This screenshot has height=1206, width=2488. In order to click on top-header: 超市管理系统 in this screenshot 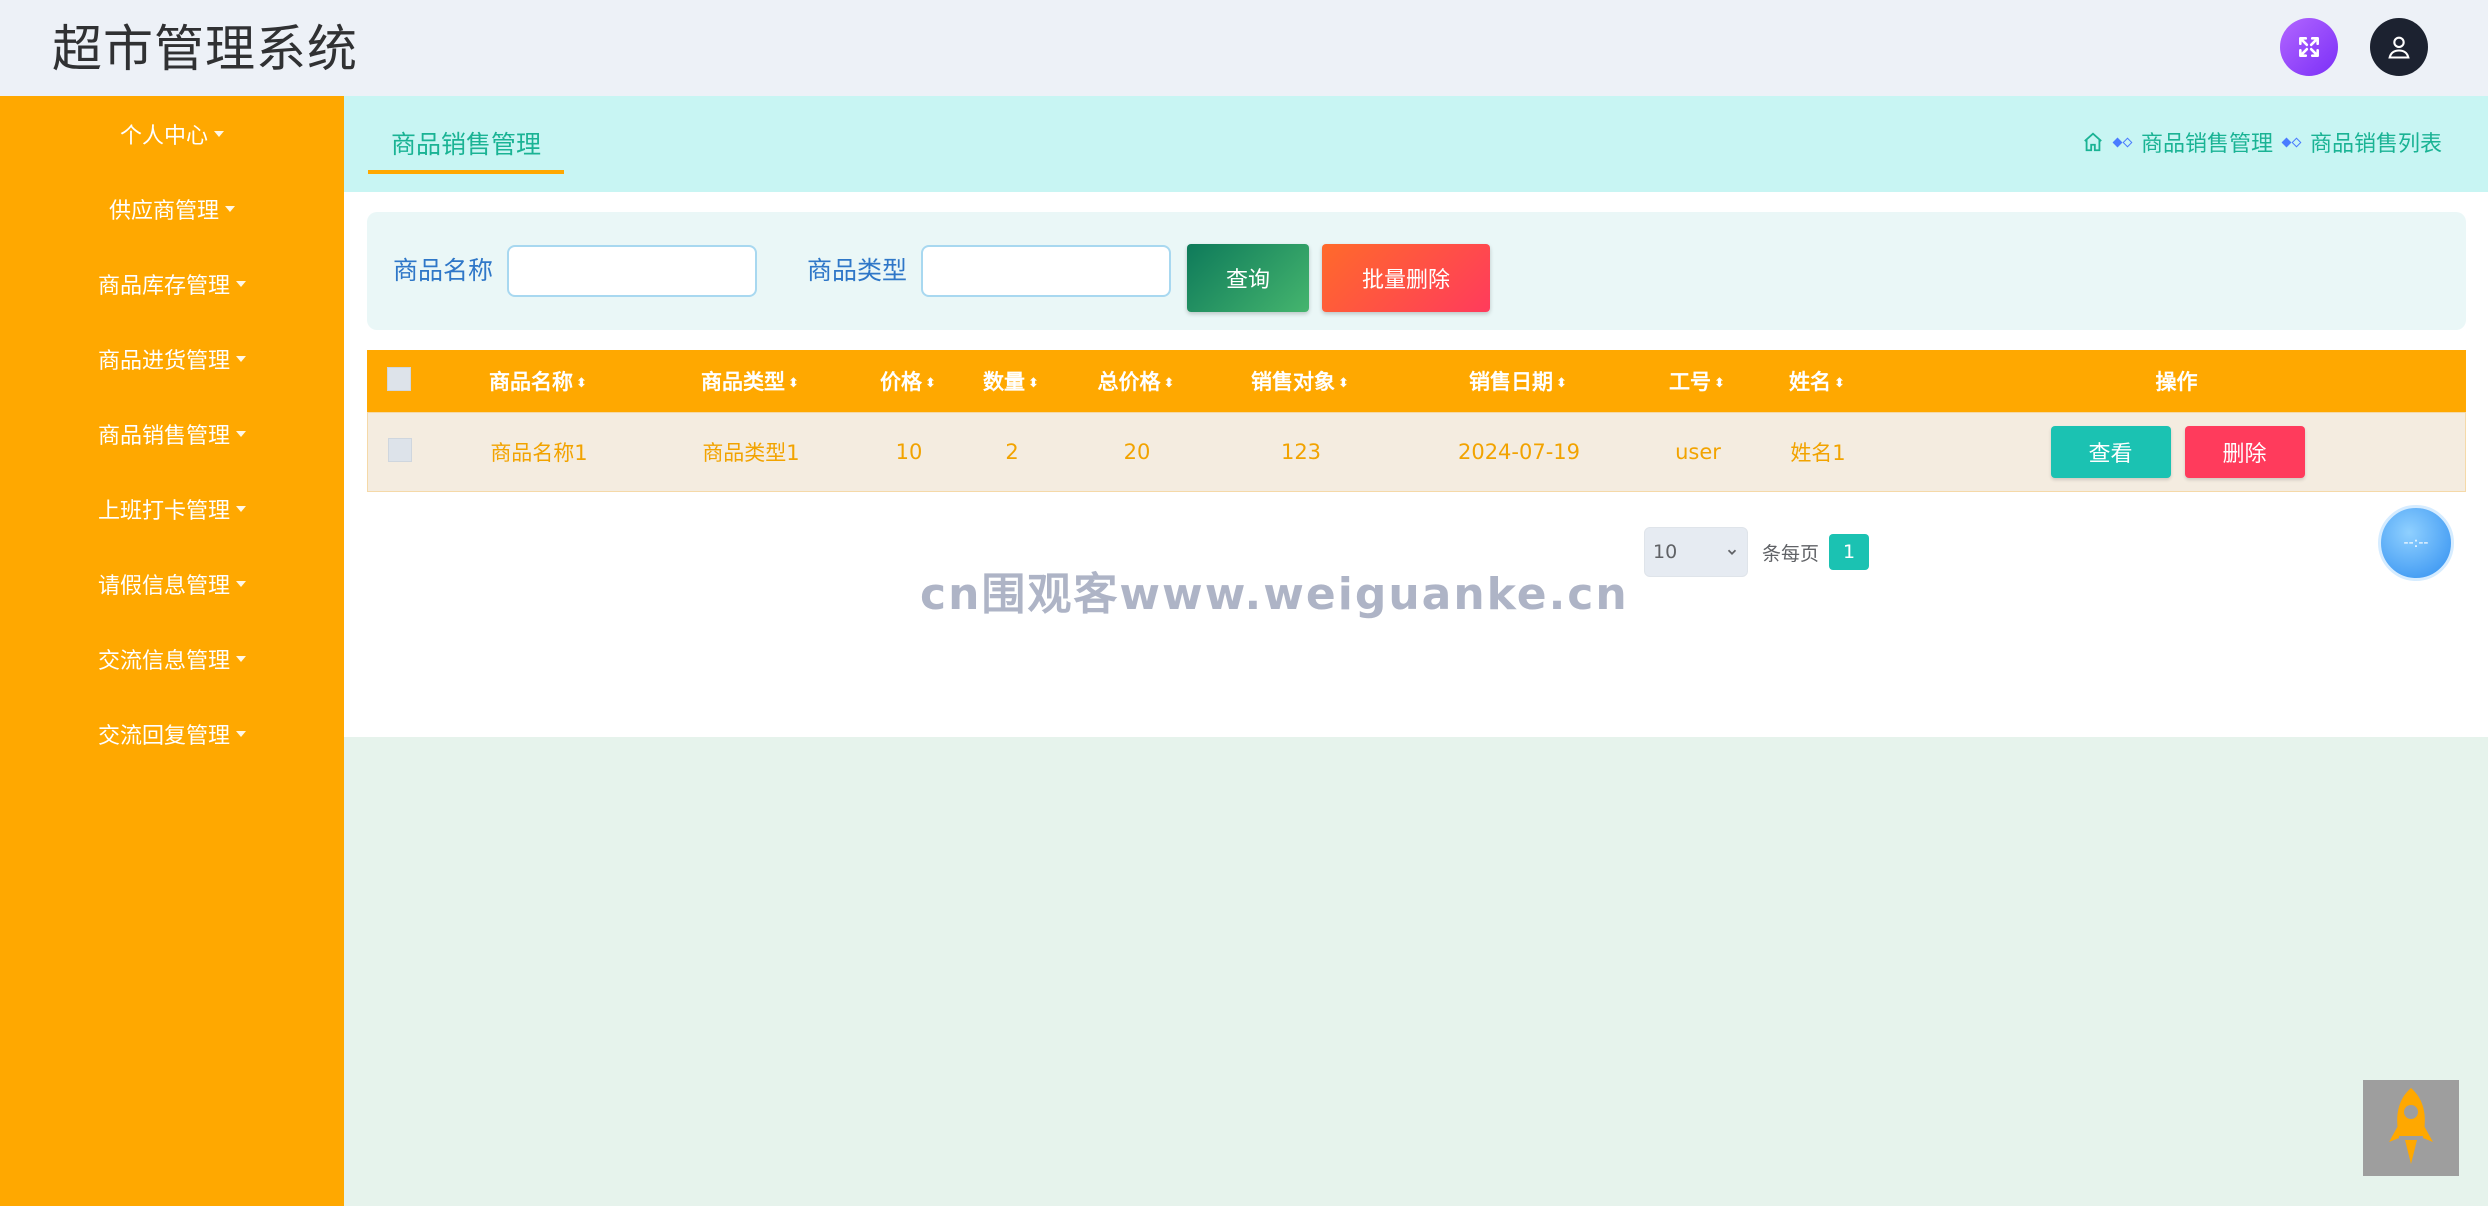, I will do `click(1244, 48)`.